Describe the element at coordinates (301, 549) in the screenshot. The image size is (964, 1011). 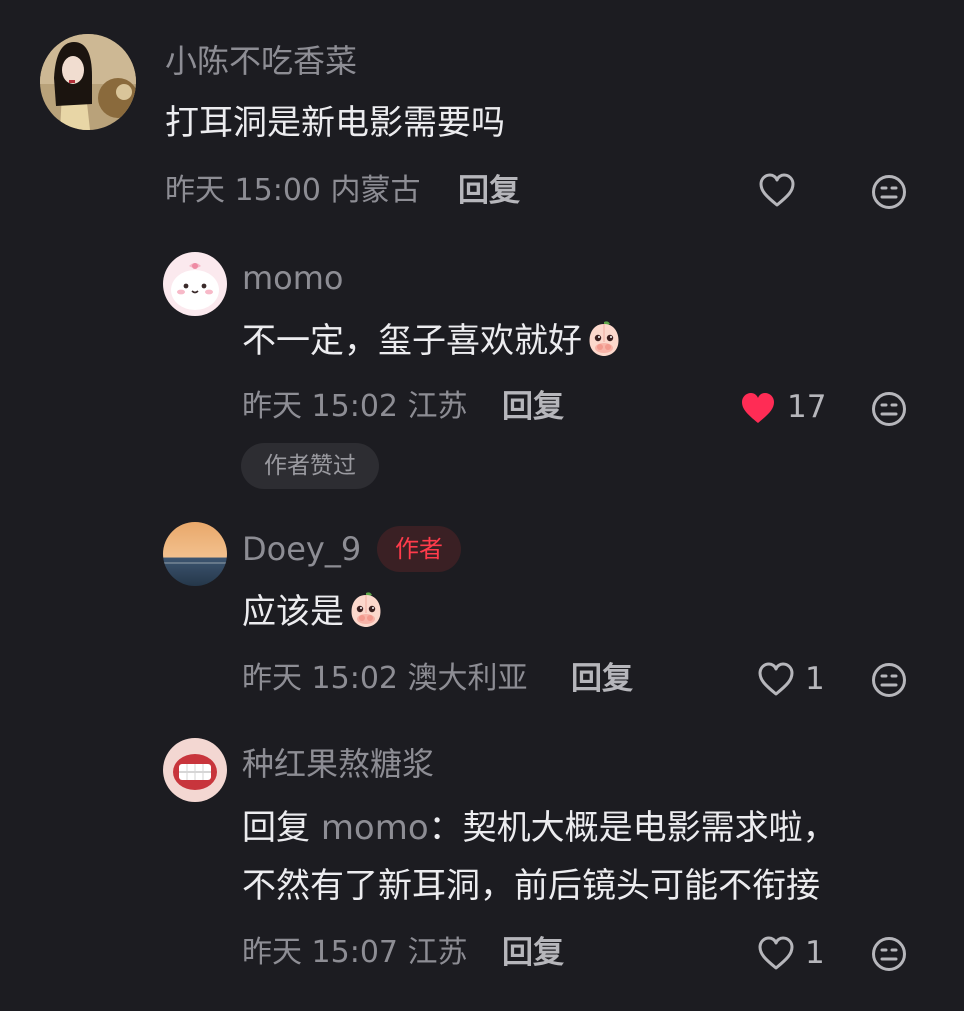
I see `username: Doey_9` at that location.